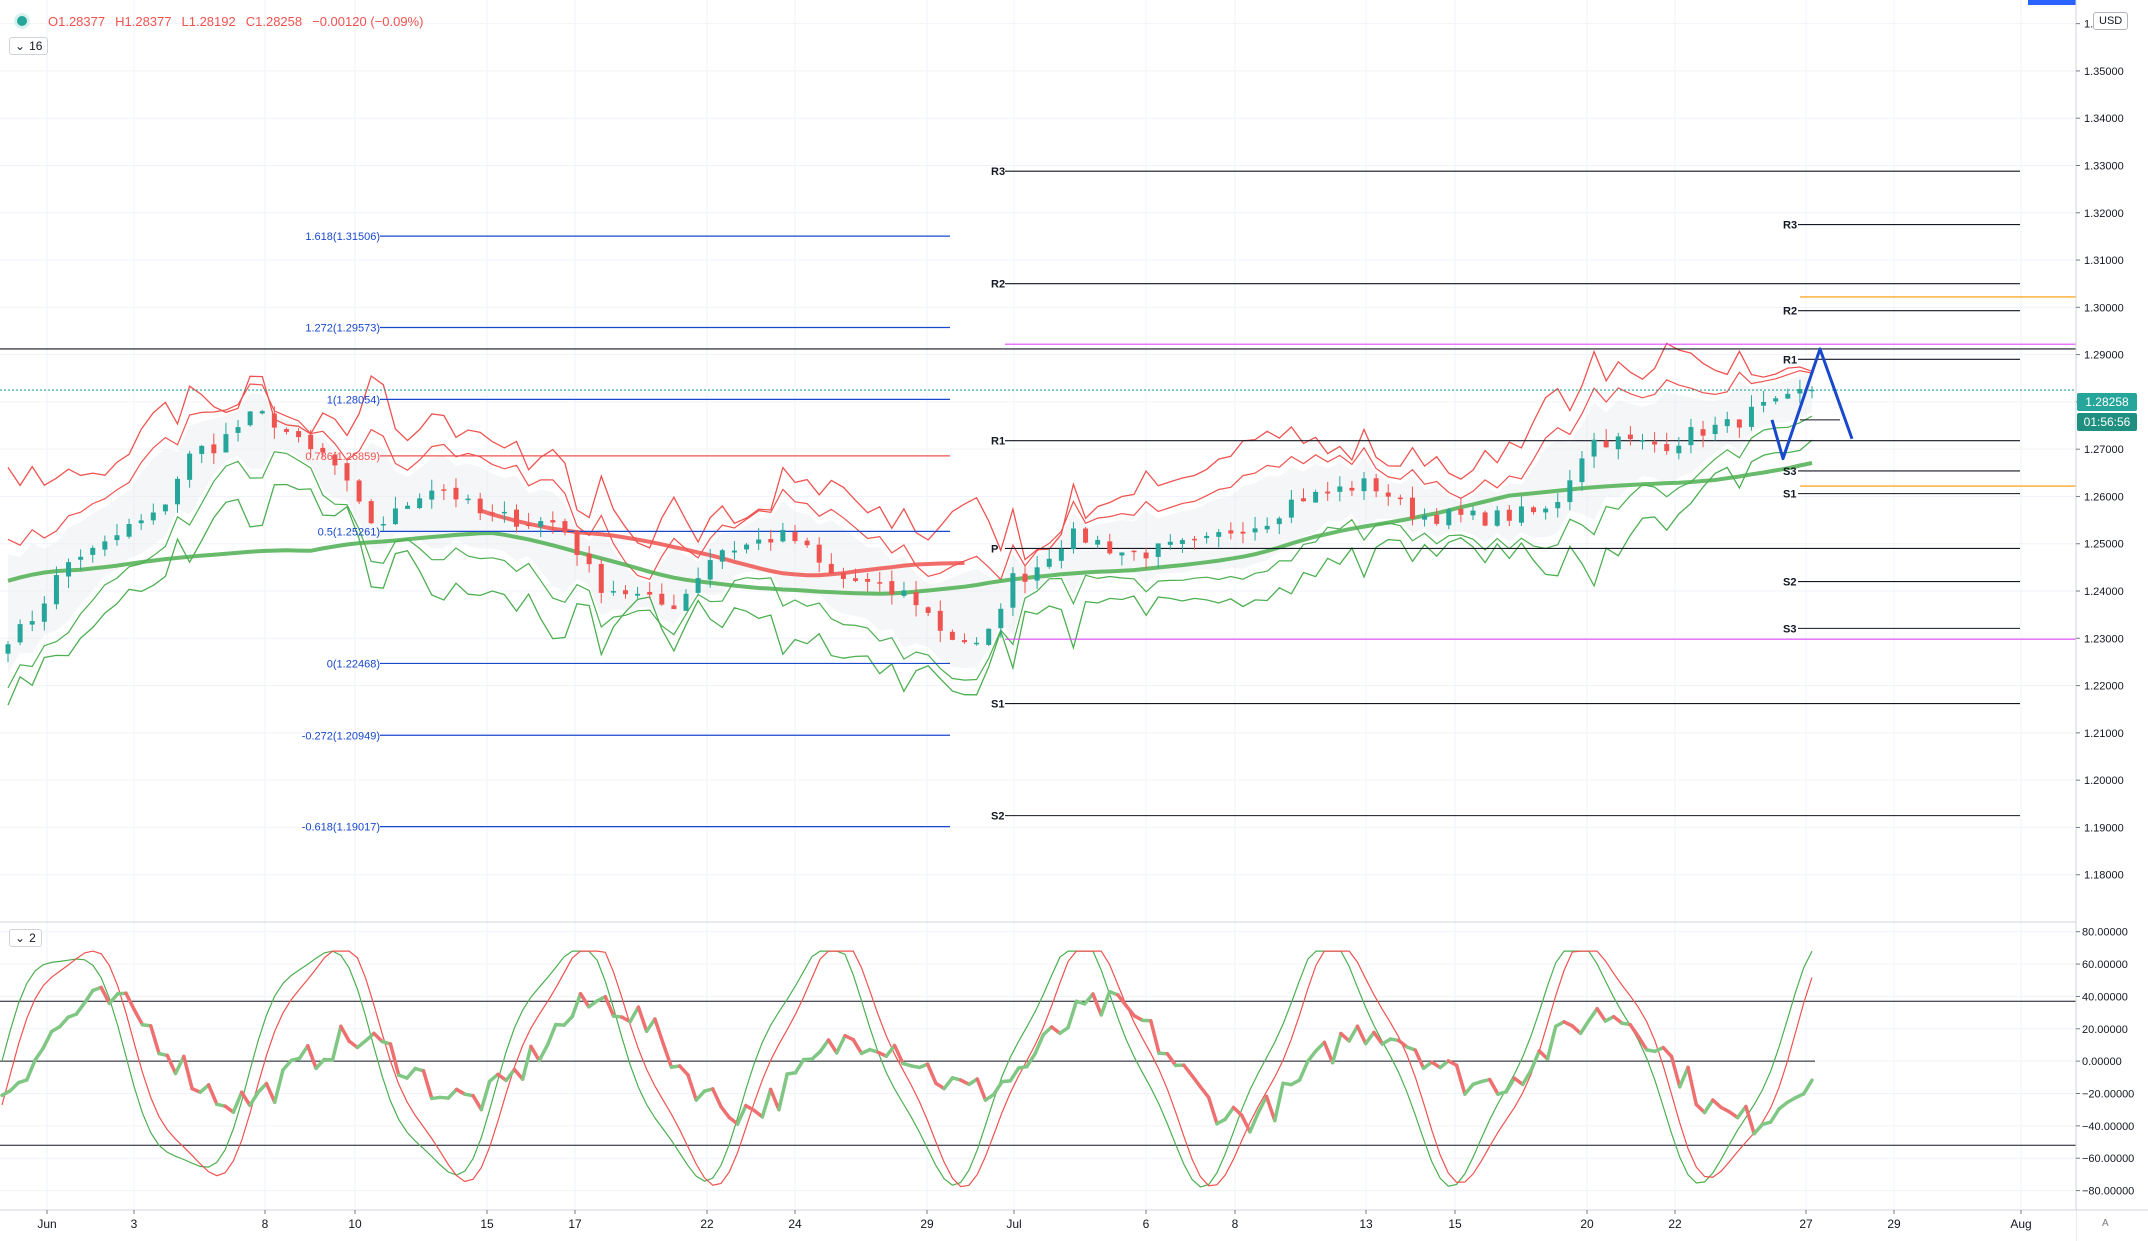 Image resolution: width=2148 pixels, height=1241 pixels. What do you see at coordinates (2105, 997) in the screenshot?
I see `osc-tick-label: 40.00000` at bounding box center [2105, 997].